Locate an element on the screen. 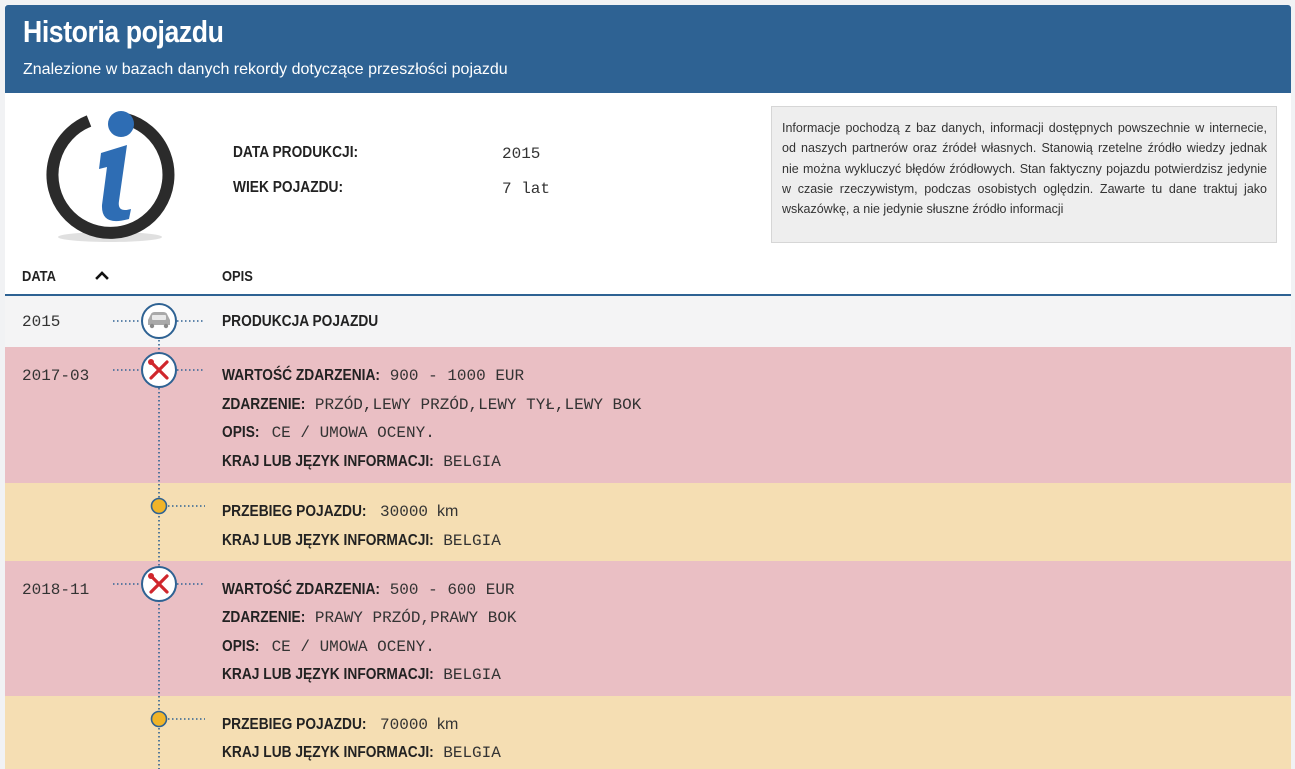  vehicle-age-label: WIEK POJAZDU: is located at coordinates (288, 187).